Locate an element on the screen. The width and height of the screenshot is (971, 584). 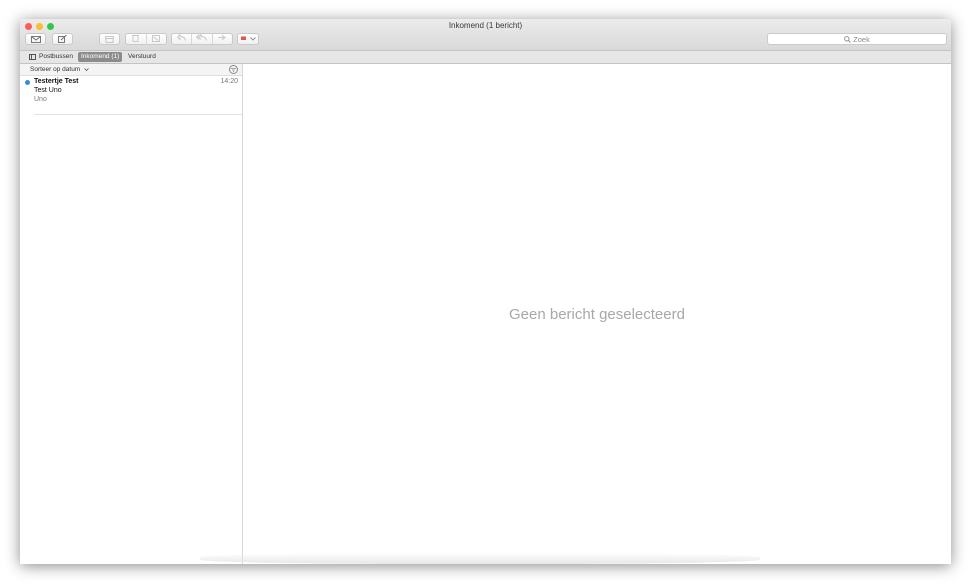
forward-icon is located at coordinates (222, 37).